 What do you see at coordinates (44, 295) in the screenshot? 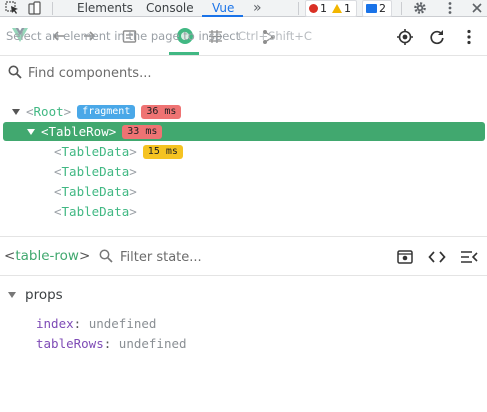
I see `section-title: props` at bounding box center [44, 295].